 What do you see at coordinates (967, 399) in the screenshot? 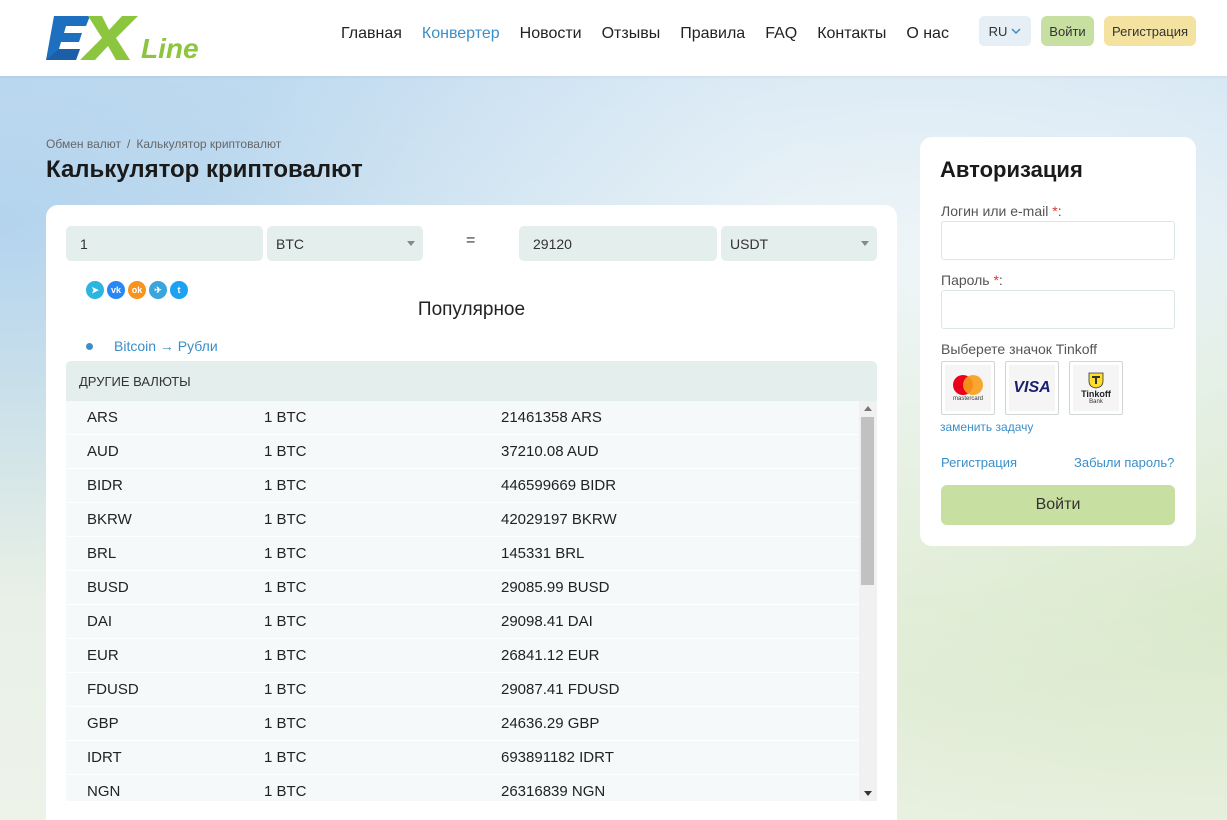
I see `mastercard-text: mastercard` at bounding box center [967, 399].